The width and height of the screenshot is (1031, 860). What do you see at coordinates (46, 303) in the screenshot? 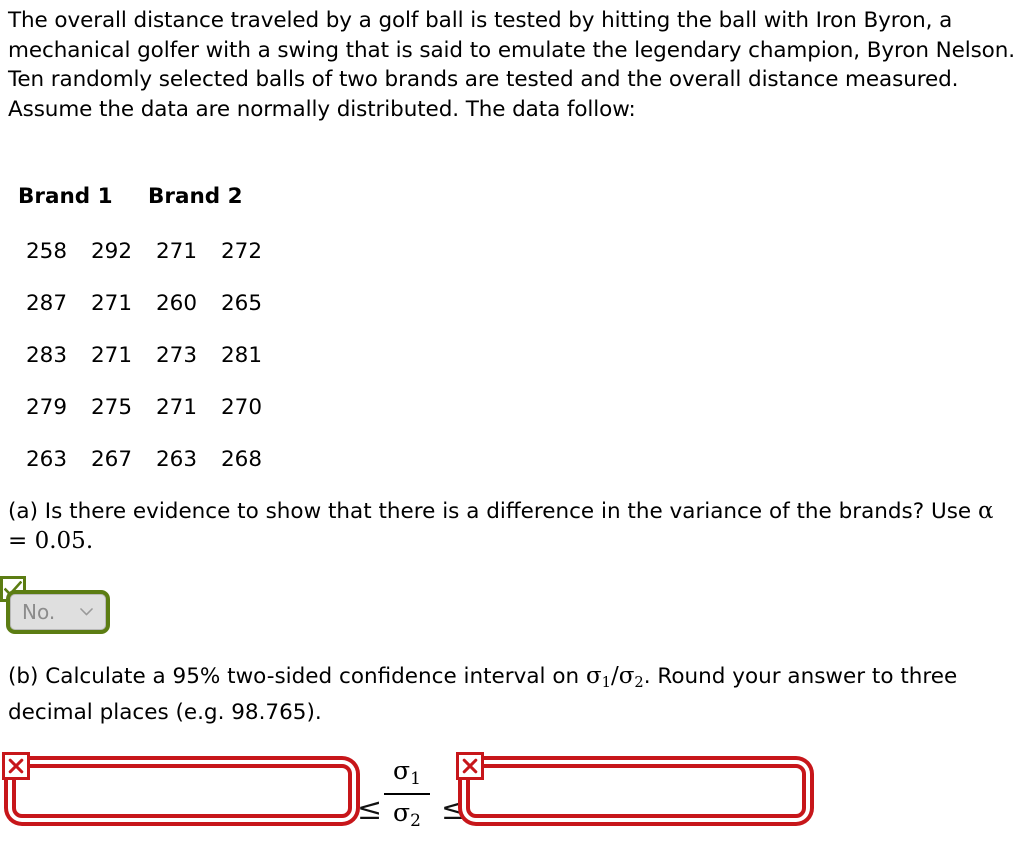
I see `table-cell: 287` at bounding box center [46, 303].